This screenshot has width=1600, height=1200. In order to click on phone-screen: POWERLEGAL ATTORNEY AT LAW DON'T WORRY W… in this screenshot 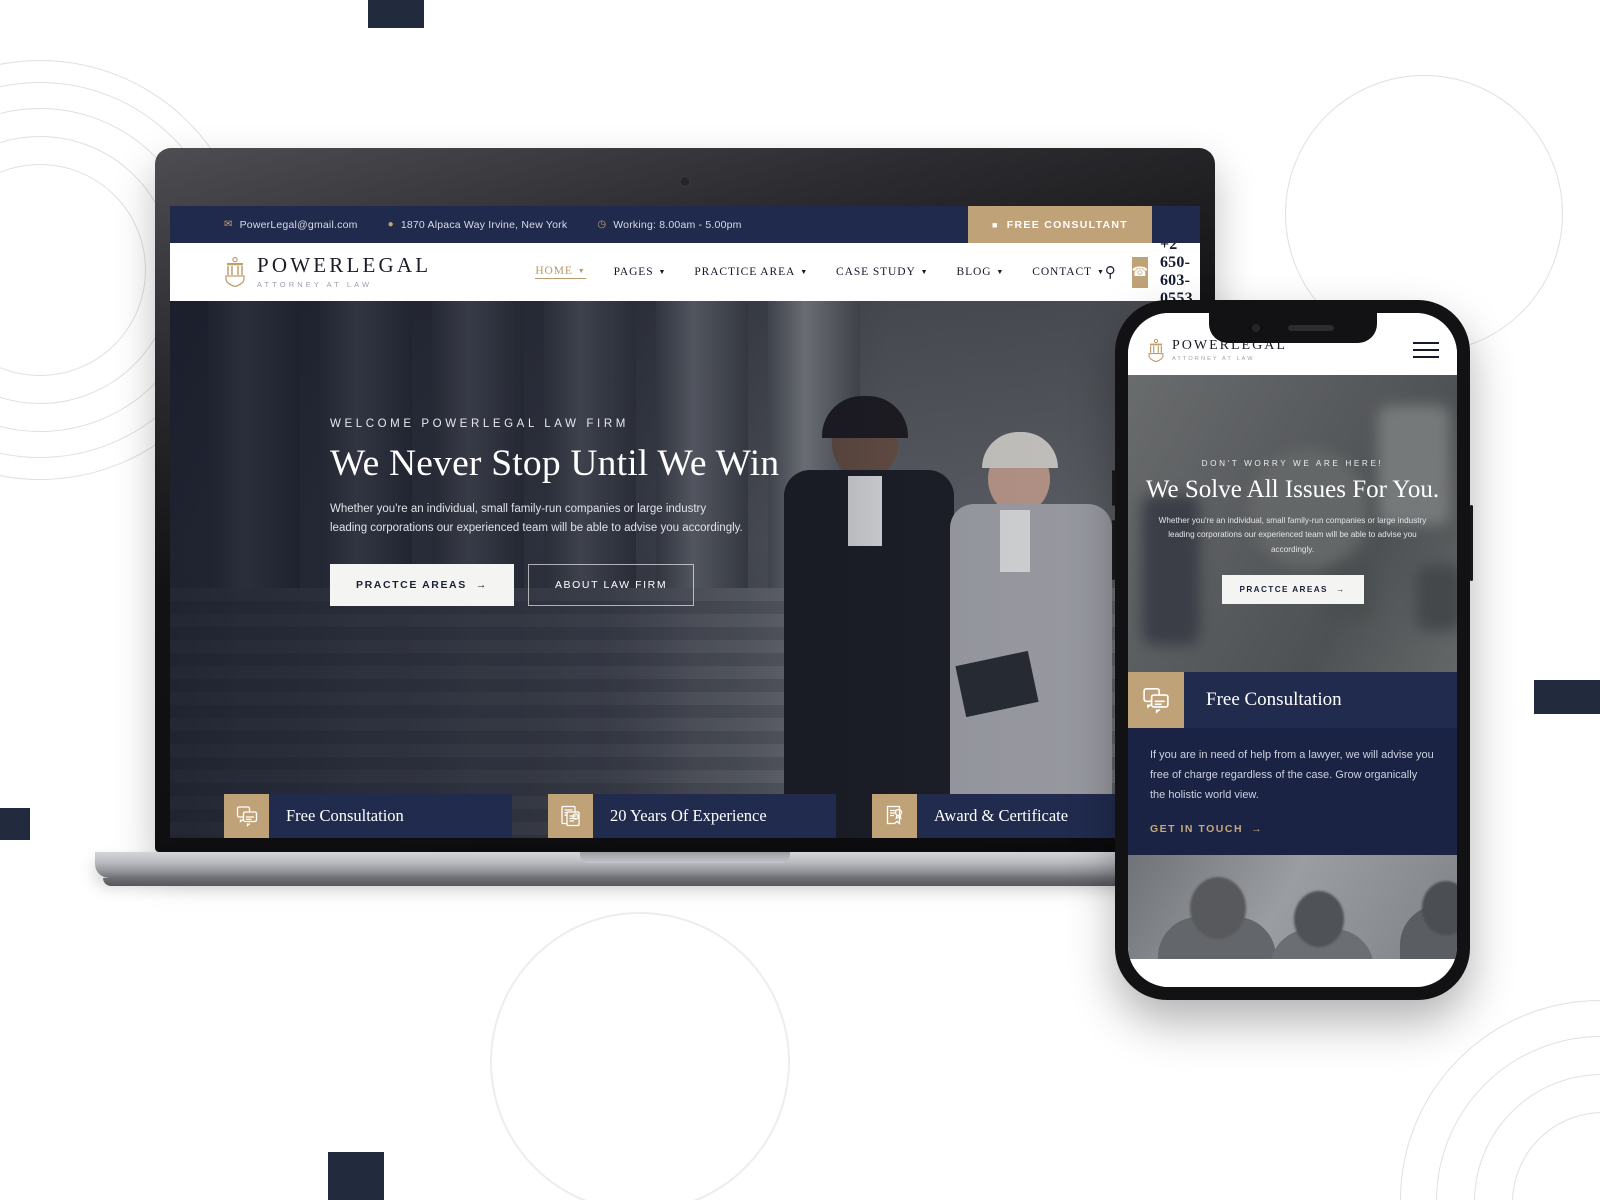, I will do `click(1292, 650)`.